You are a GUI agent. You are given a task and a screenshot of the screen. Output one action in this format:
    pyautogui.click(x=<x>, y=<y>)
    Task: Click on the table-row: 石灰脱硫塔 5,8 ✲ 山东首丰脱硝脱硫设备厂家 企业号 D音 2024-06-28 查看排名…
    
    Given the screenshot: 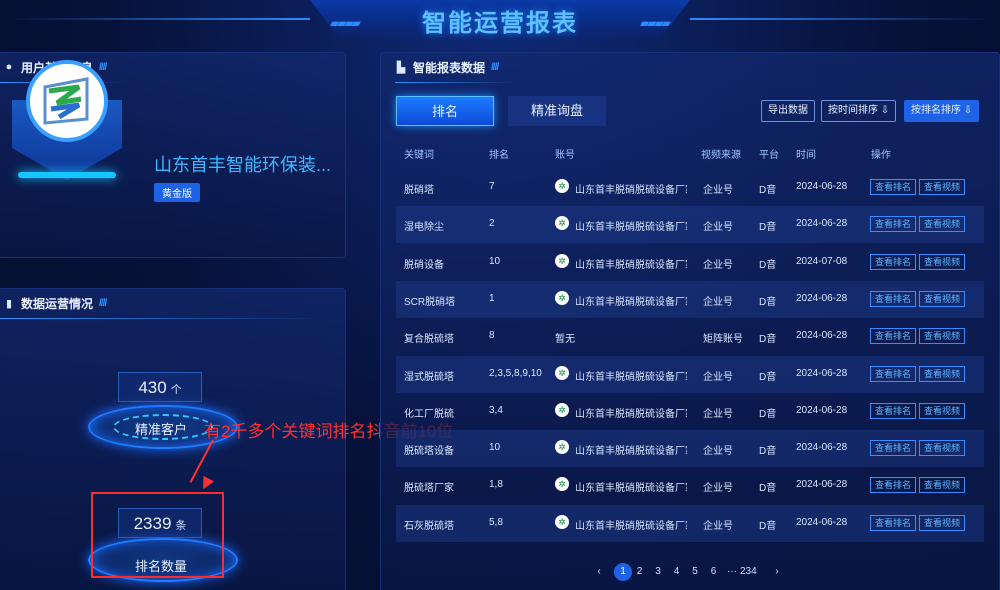 What is the action you would take?
    pyautogui.click(x=690, y=523)
    